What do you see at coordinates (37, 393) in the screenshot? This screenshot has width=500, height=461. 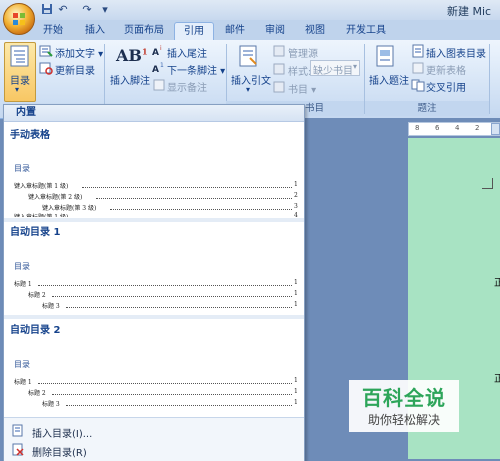 I see `toc-preview-line: 标题 2` at bounding box center [37, 393].